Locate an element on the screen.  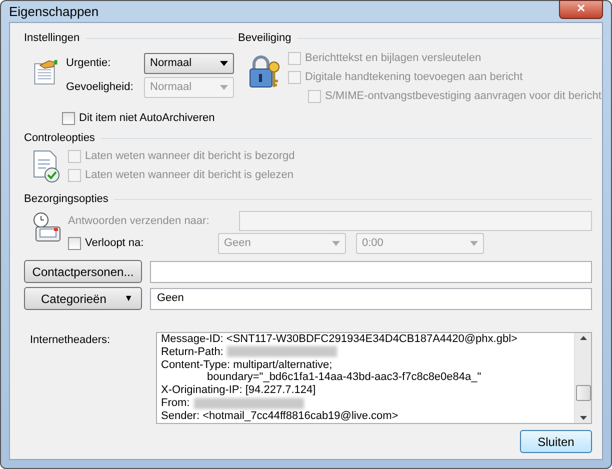
section-title: Controleopties is located at coordinates (59, 138).